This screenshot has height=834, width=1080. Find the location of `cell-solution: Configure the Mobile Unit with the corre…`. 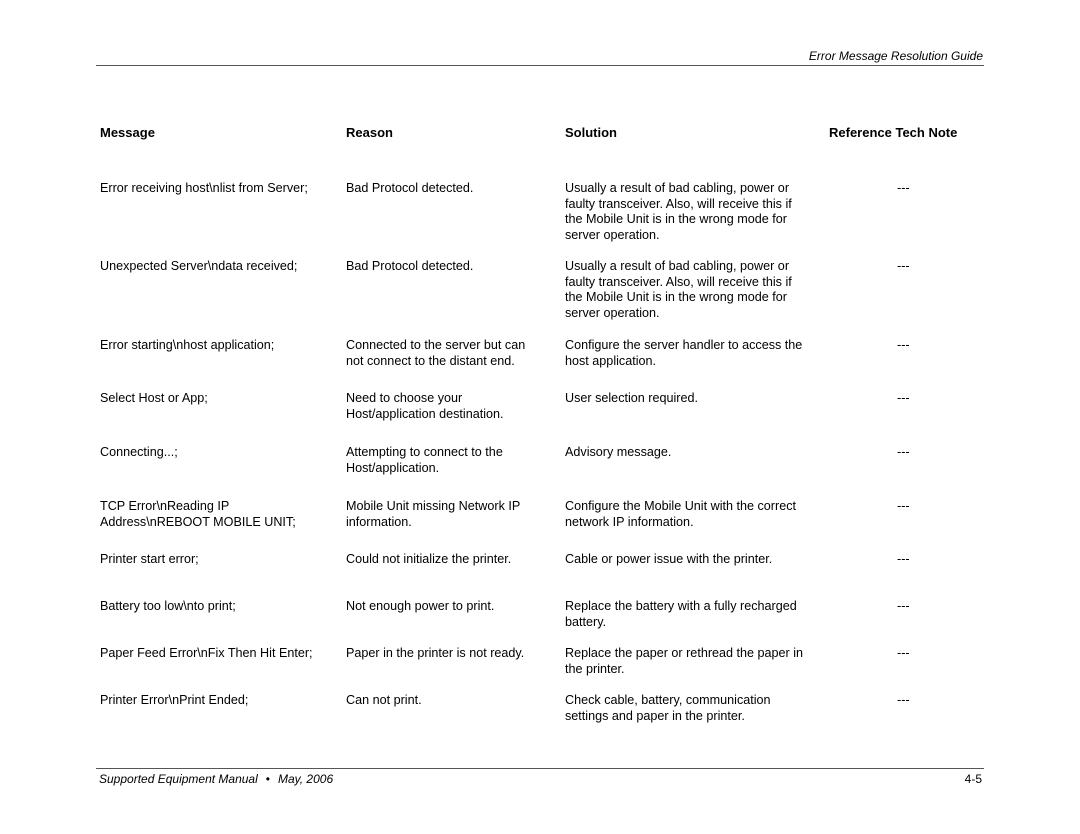

cell-solution: Configure the Mobile Unit with the corre… is located at coordinates (700, 514).